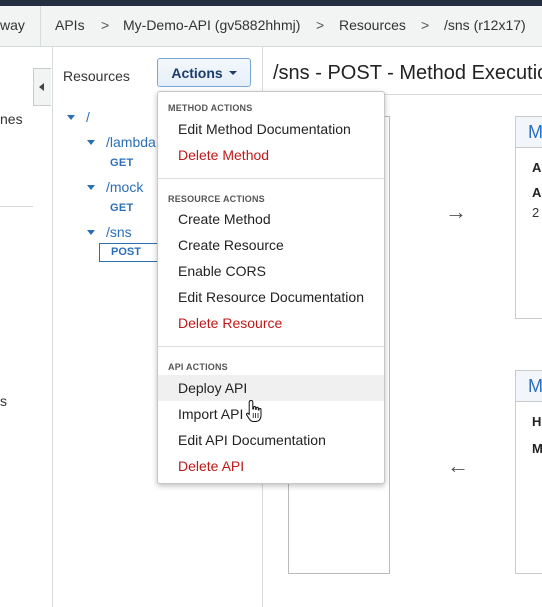 Image resolution: width=542 pixels, height=607 pixels. Describe the element at coordinates (16, 206) in the screenshot. I see `left-nav-divider` at that location.